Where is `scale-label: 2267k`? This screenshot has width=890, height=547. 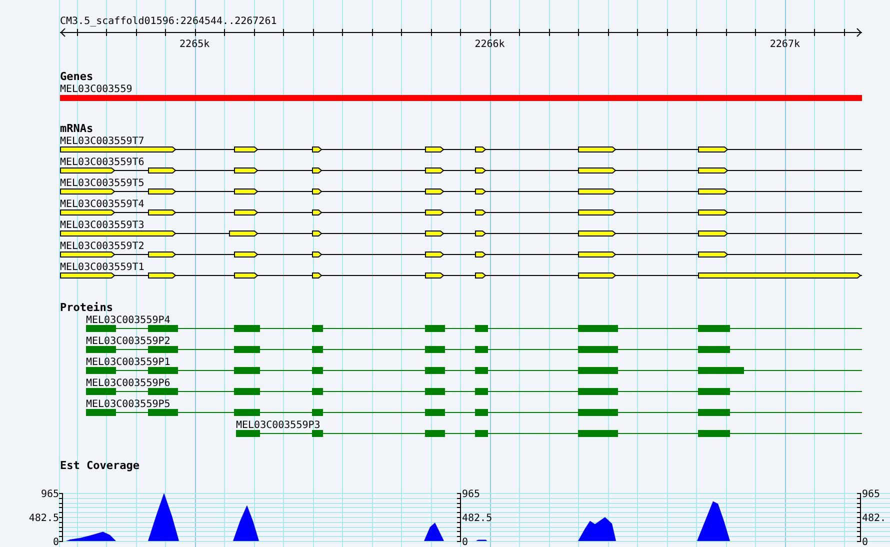 scale-label: 2267k is located at coordinates (785, 44).